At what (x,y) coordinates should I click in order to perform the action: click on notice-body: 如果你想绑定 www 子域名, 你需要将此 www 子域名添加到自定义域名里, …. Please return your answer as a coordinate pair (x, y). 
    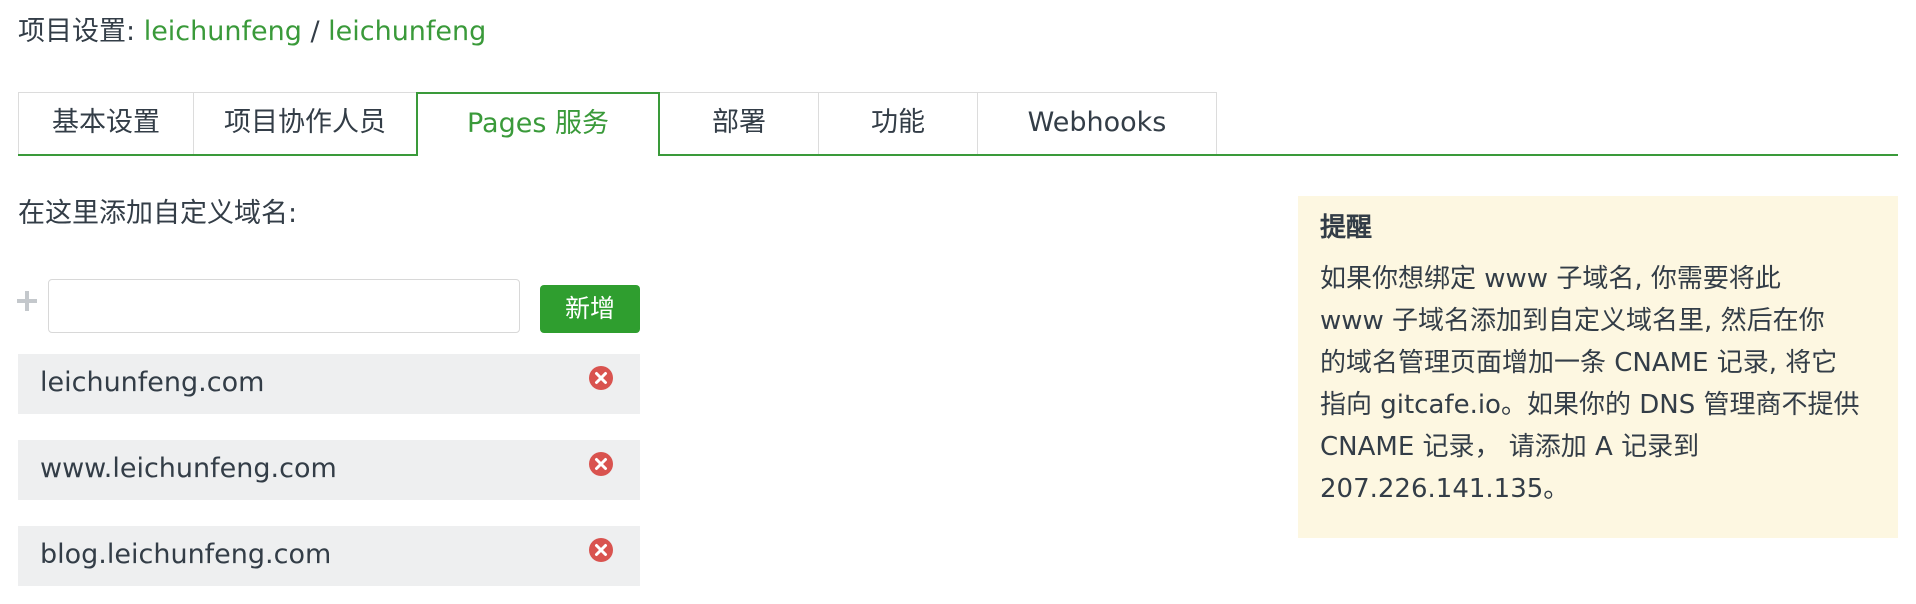
    Looking at the image, I should click on (1599, 384).